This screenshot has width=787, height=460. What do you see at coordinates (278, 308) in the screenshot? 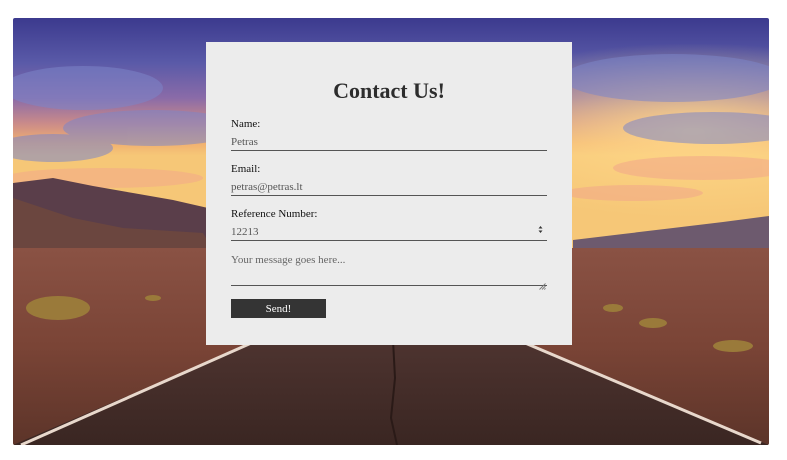
I see `send-button: Send!` at bounding box center [278, 308].